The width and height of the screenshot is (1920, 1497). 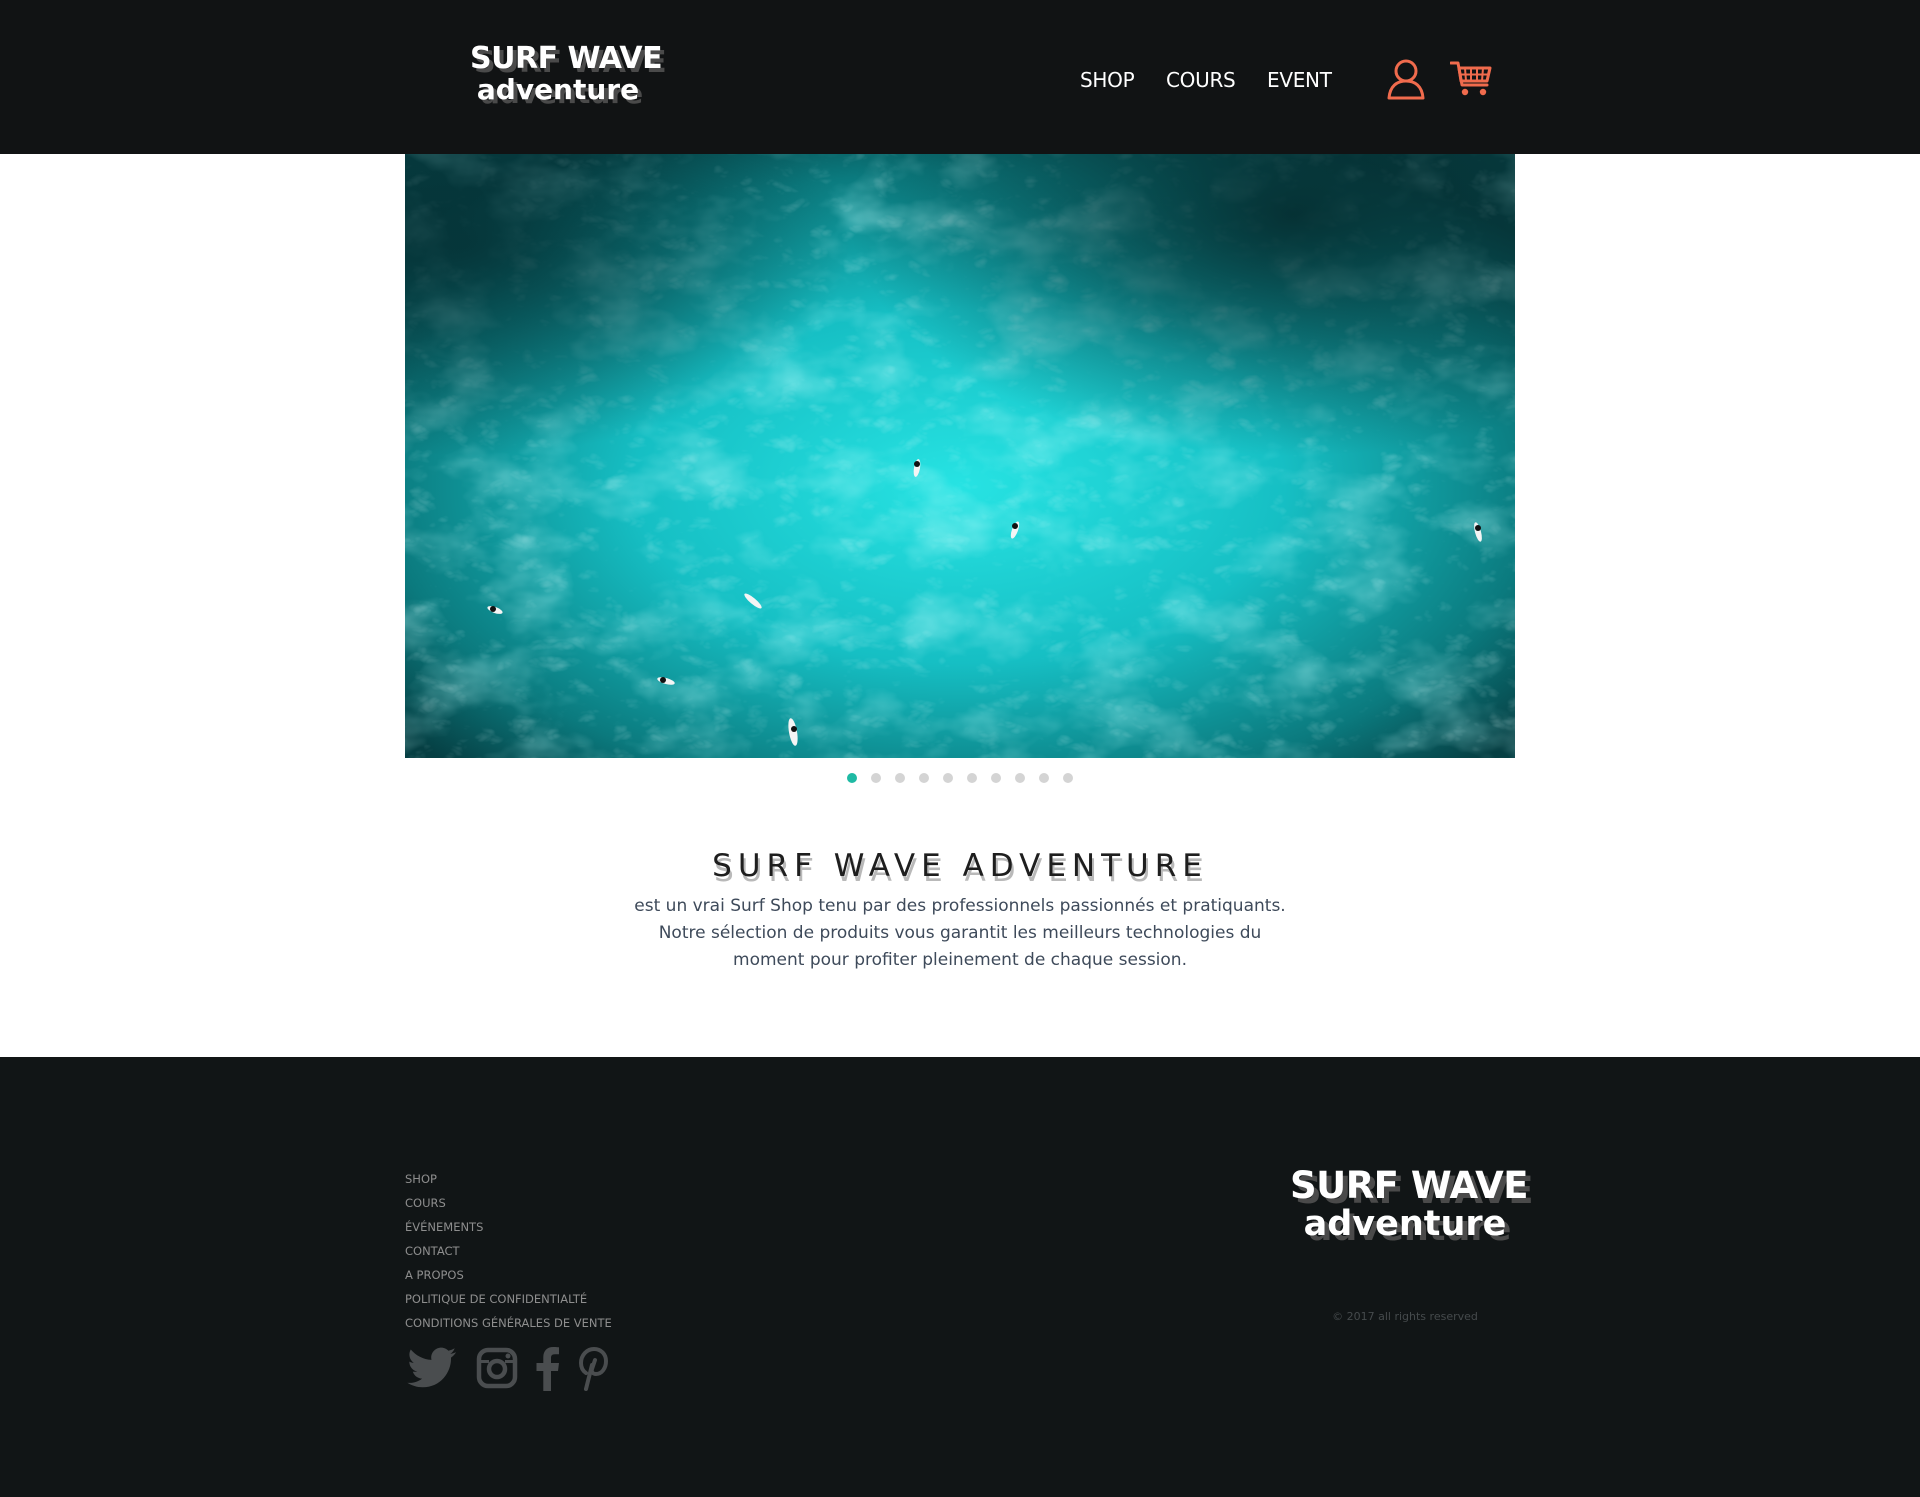 What do you see at coordinates (508, 1280) in the screenshot?
I see `footer-link-a-propos: A PROPOS` at bounding box center [508, 1280].